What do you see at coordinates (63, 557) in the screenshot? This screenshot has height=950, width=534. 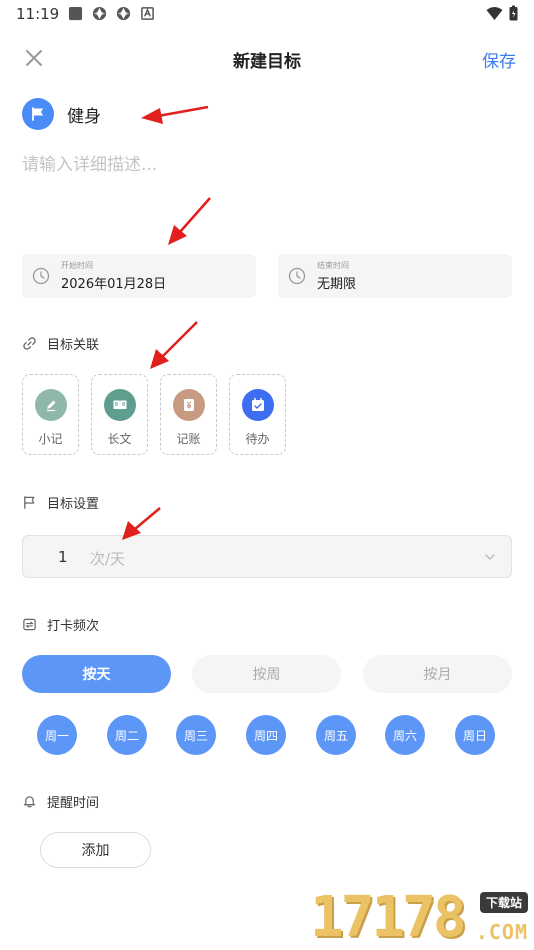 I see `target-count-value: 1` at bounding box center [63, 557].